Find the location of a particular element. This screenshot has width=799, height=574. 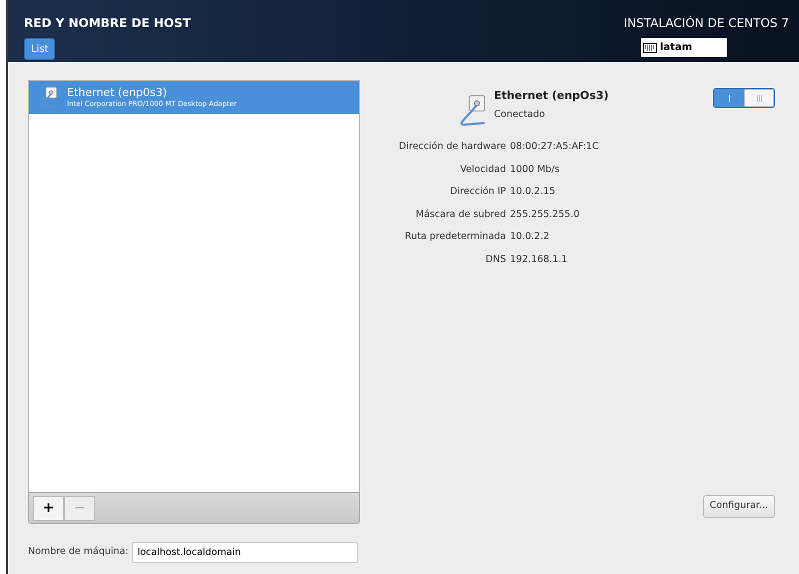

keyboard-icon is located at coordinates (650, 47).